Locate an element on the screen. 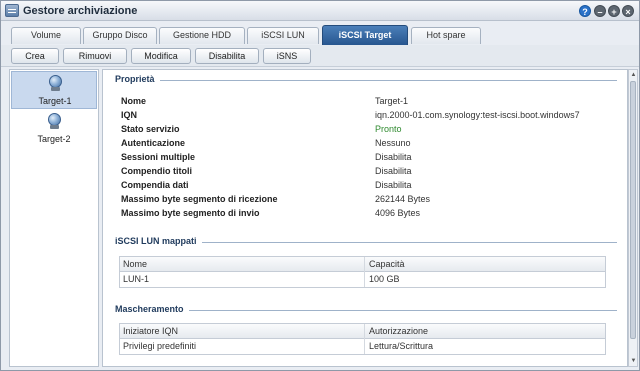  scroll-thumb is located at coordinates (633, 210).